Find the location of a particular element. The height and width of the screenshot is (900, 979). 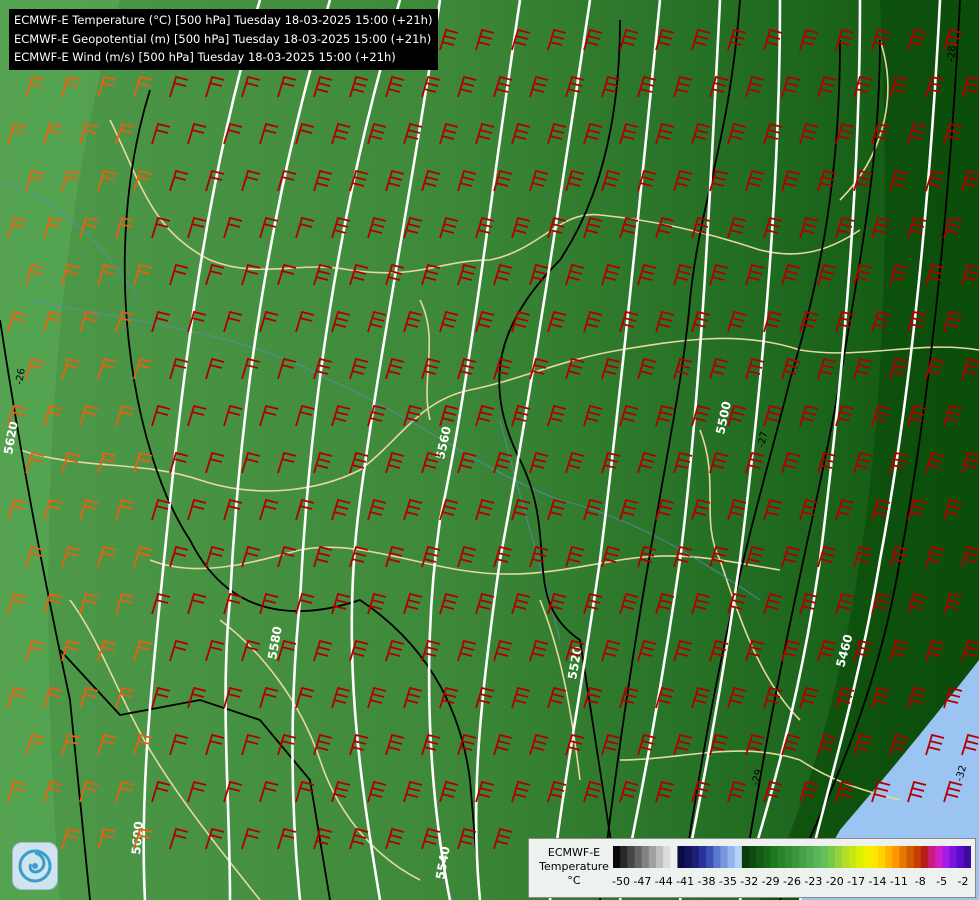

legend-tick: -26 is located at coordinates (792, 881).